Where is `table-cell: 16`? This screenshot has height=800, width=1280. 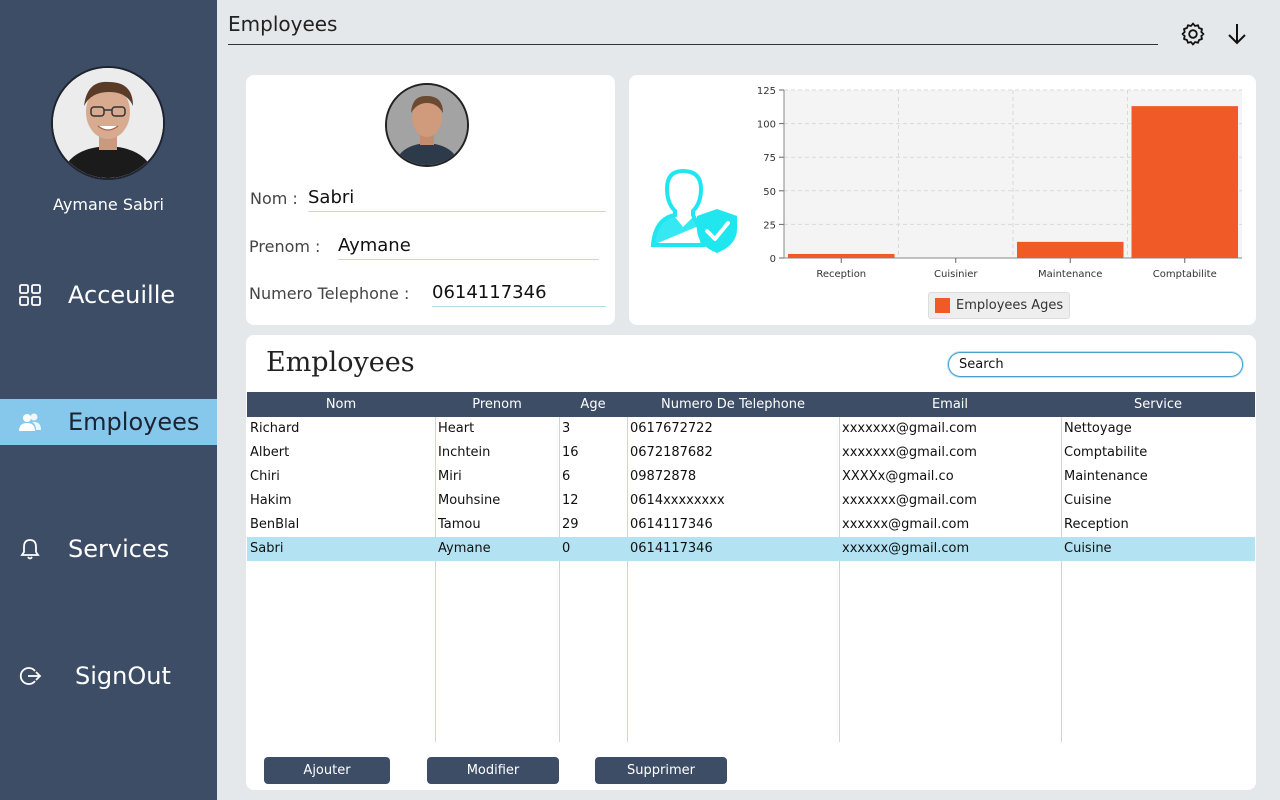
table-cell: 16 is located at coordinates (570, 452).